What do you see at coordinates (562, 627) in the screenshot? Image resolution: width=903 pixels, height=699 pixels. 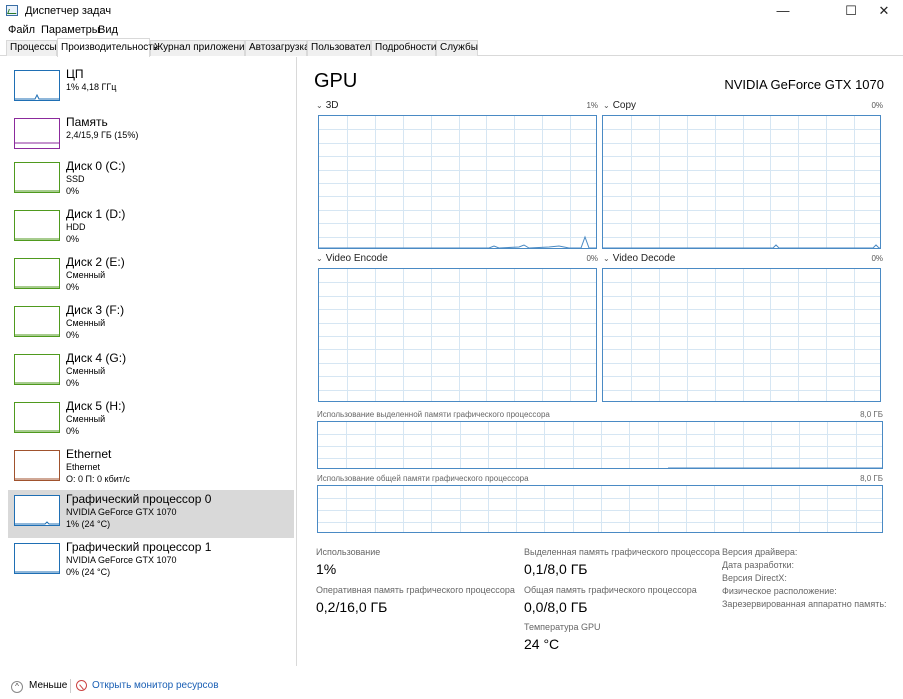 I see `temperature-label: Температура GPU` at bounding box center [562, 627].